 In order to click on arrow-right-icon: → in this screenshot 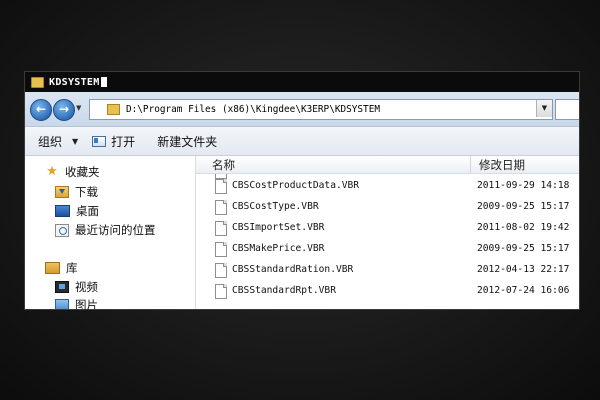, I will do `click(64, 109)`.